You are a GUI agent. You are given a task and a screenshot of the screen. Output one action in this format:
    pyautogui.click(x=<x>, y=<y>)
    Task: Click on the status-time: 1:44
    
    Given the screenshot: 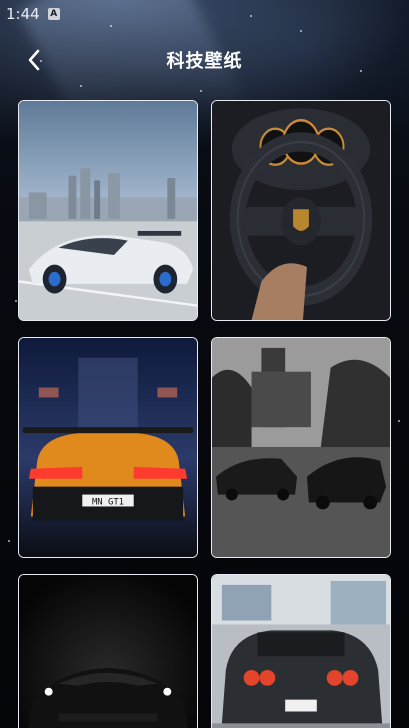 What is the action you would take?
    pyautogui.click(x=23, y=14)
    